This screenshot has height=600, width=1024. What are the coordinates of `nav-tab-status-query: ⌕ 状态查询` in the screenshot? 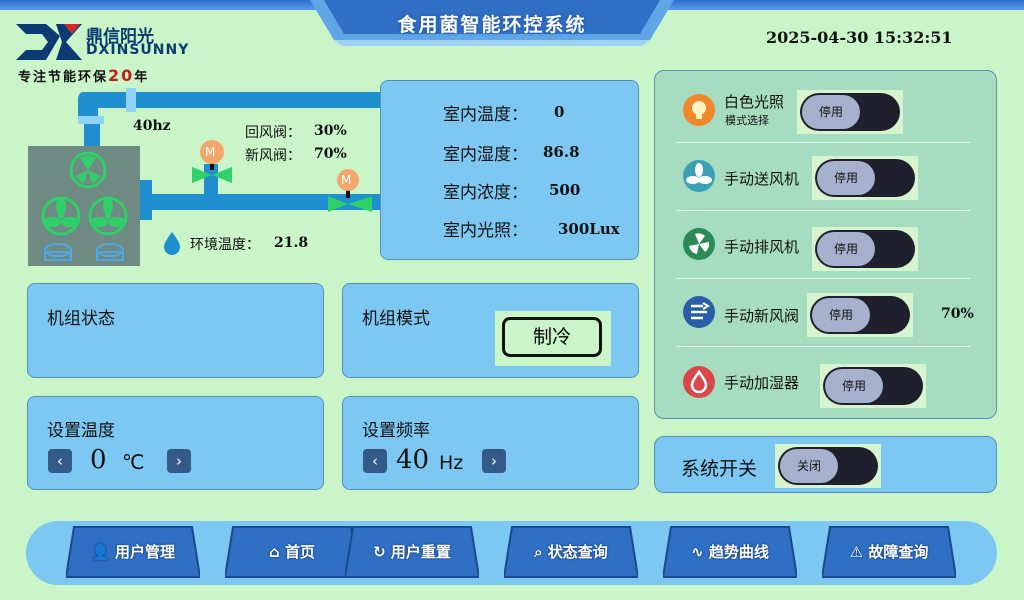 It's located at (571, 551).